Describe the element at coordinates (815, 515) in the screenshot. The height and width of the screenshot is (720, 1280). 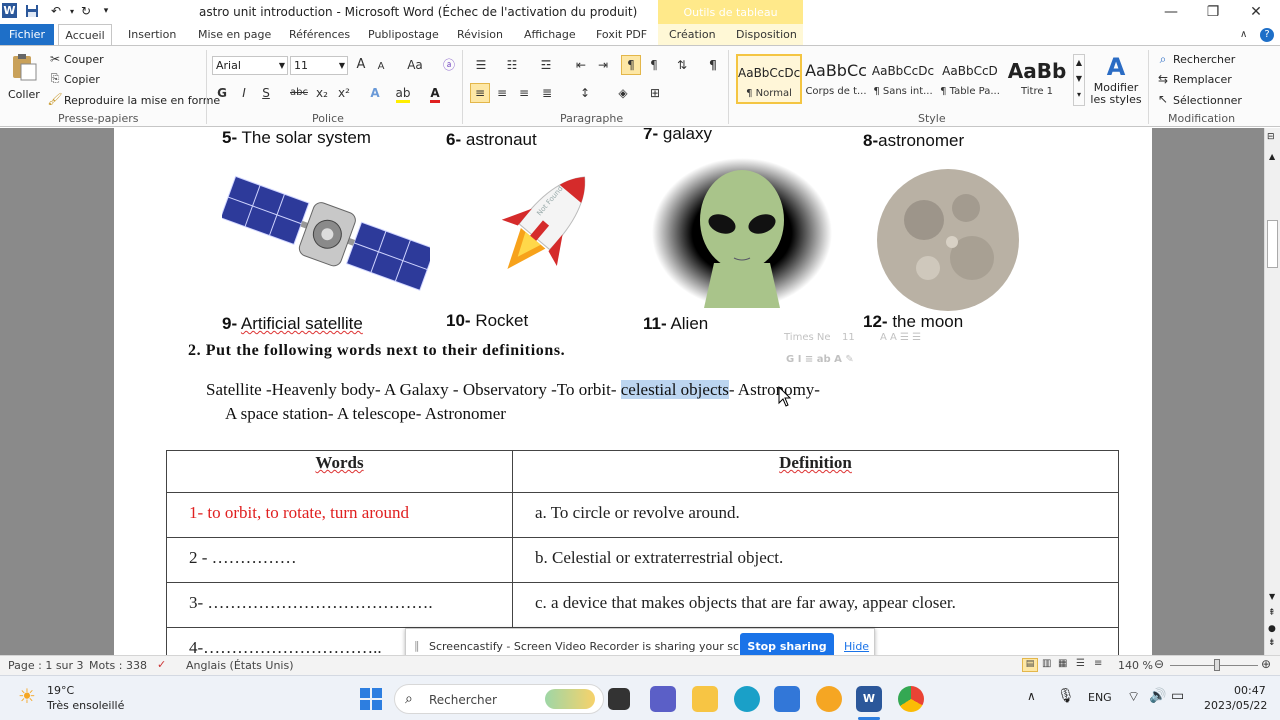
I see `table-cell-definition: a. To circle or revolve around.` at that location.